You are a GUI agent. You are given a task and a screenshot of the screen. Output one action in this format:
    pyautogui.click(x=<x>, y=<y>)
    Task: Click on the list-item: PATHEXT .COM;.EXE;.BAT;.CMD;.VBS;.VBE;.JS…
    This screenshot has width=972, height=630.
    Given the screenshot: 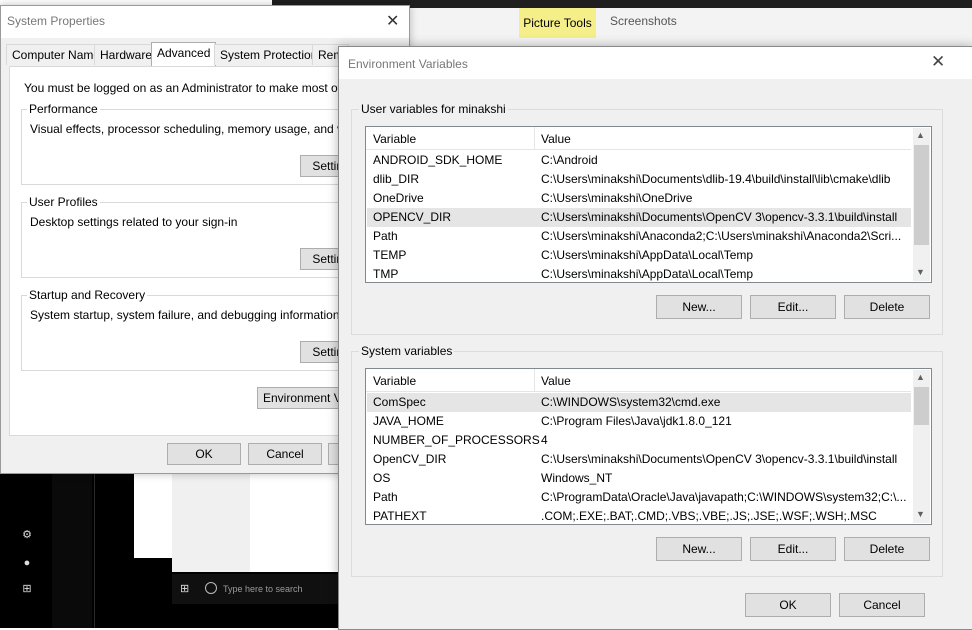 What is the action you would take?
    pyautogui.click(x=639, y=516)
    